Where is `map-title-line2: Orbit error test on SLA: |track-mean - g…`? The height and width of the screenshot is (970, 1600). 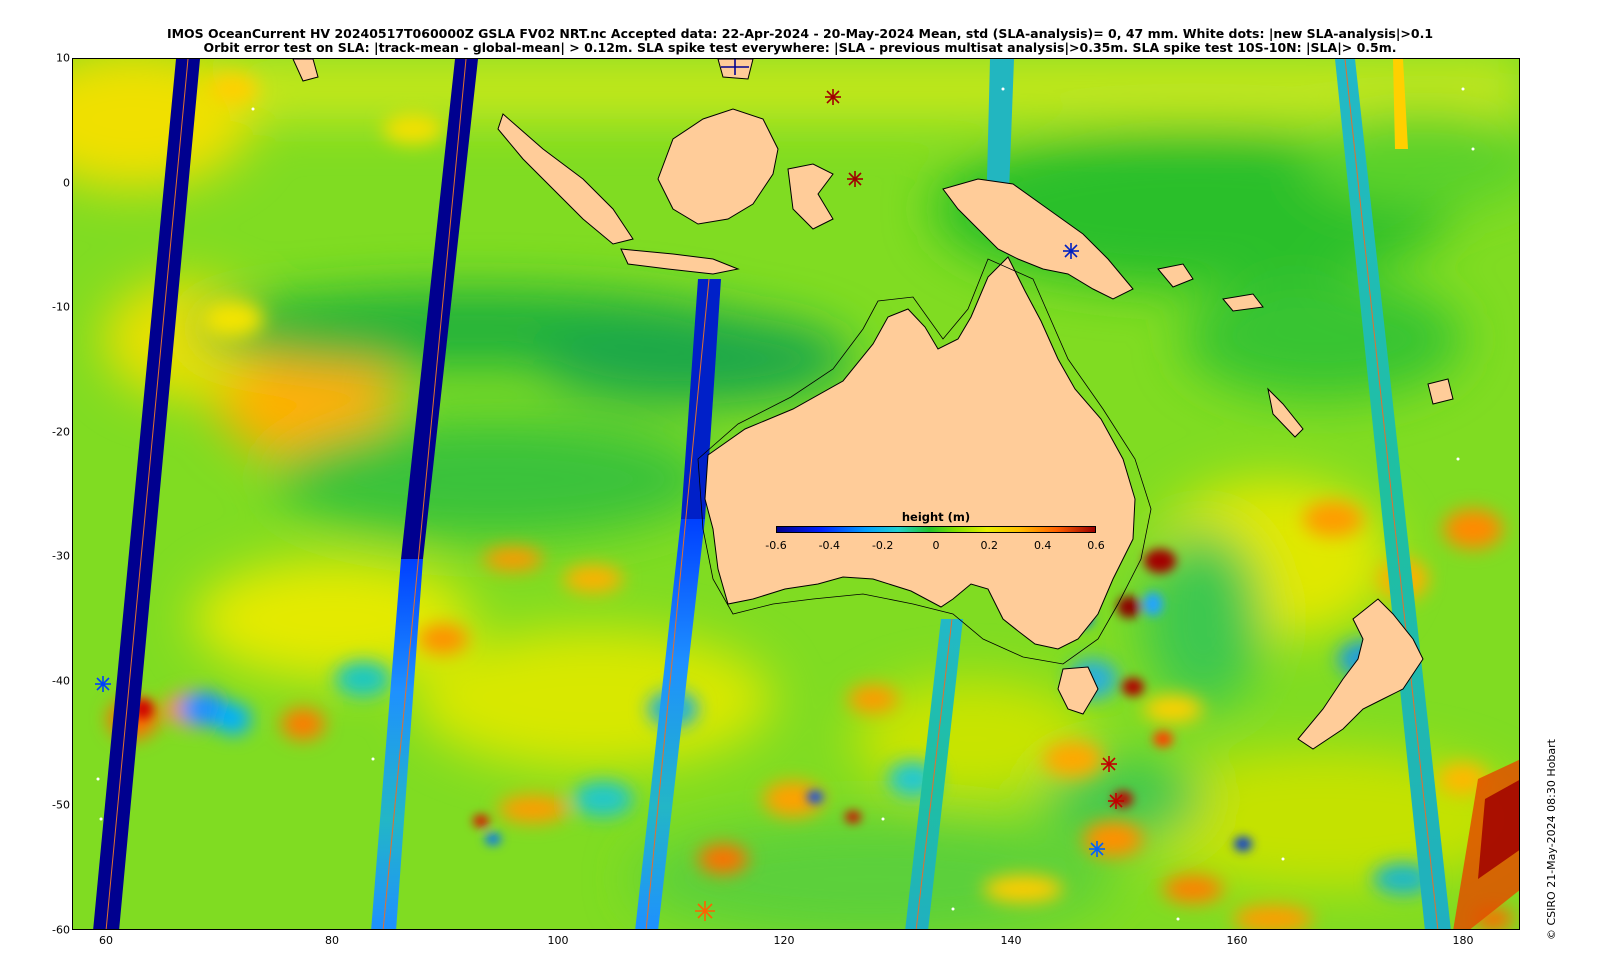
map-title-line2: Orbit error test on SLA: |track-mean - g… is located at coordinates (800, 47).